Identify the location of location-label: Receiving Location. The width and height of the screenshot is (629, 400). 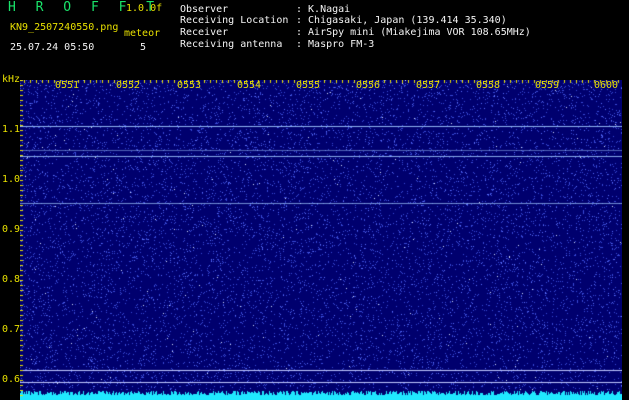
(234, 20).